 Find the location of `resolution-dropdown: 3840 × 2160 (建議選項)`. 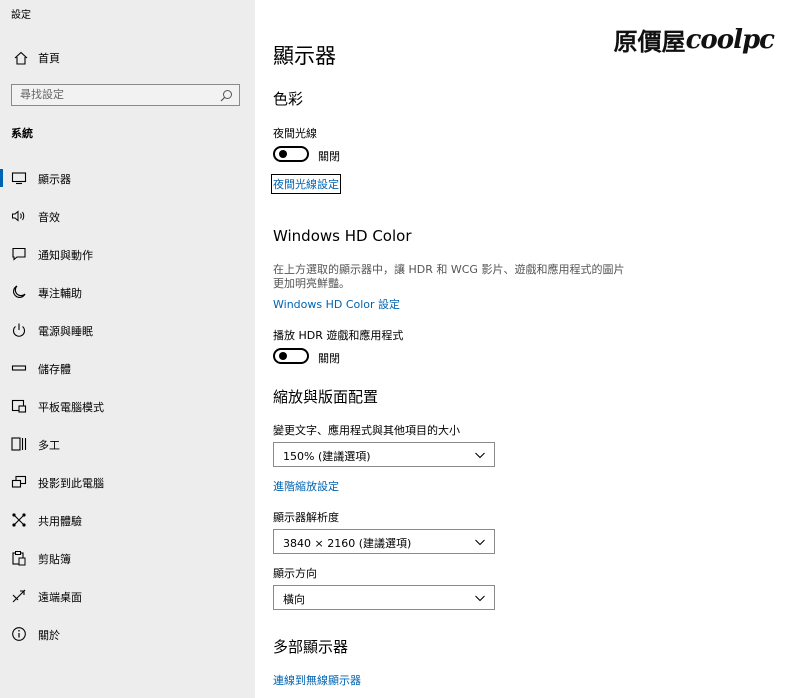

resolution-dropdown: 3840 × 2160 (建議選項) is located at coordinates (384, 541).